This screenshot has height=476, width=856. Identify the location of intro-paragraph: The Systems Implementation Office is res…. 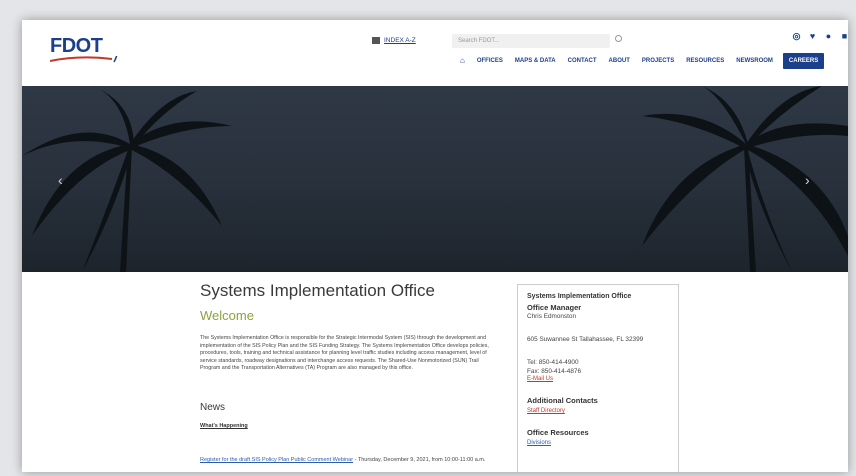
(344, 353).